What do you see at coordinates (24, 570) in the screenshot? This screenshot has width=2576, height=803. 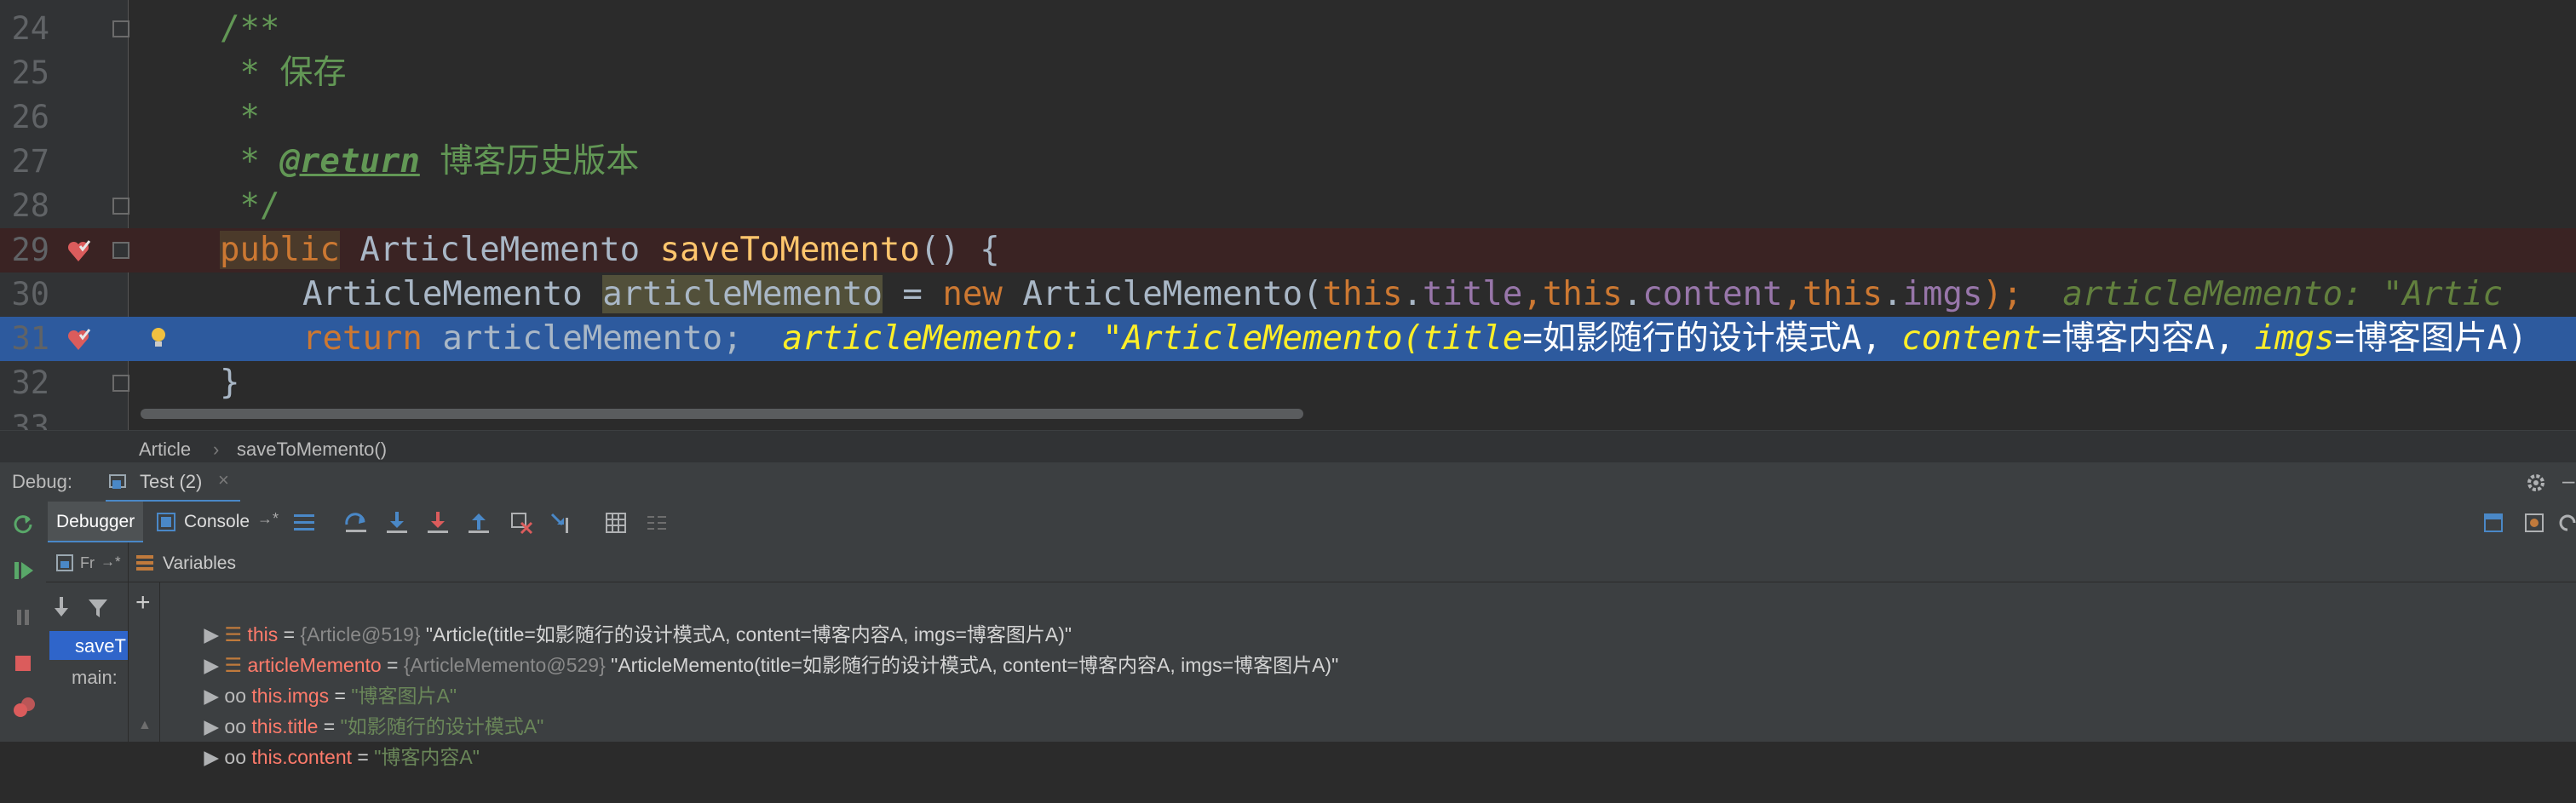 I see `resume-icon` at bounding box center [24, 570].